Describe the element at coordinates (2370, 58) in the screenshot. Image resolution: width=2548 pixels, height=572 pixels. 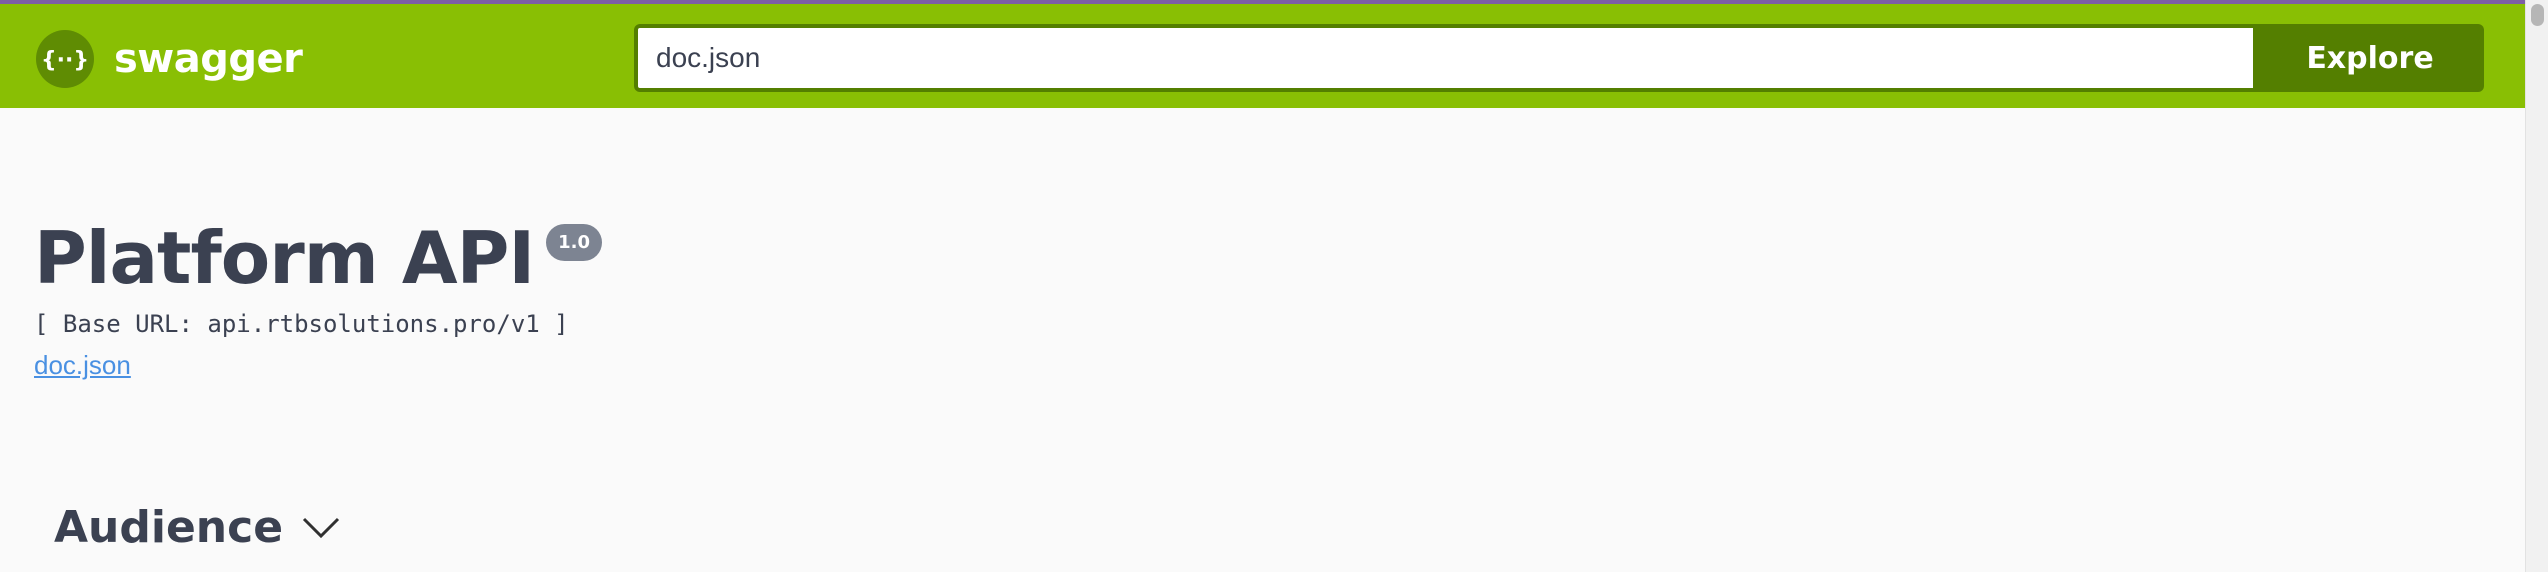
I see `explore-button: Explore` at that location.